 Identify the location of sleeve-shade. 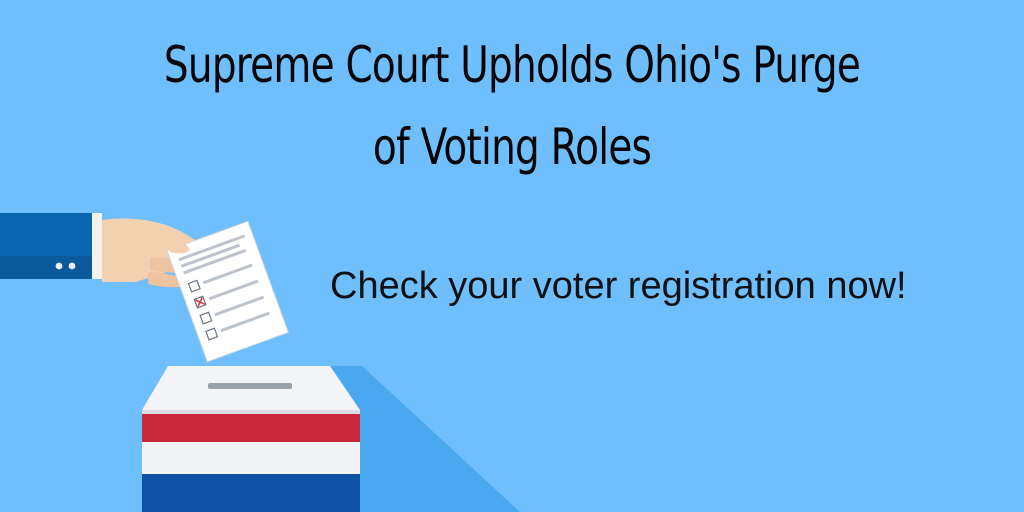
(49, 267).